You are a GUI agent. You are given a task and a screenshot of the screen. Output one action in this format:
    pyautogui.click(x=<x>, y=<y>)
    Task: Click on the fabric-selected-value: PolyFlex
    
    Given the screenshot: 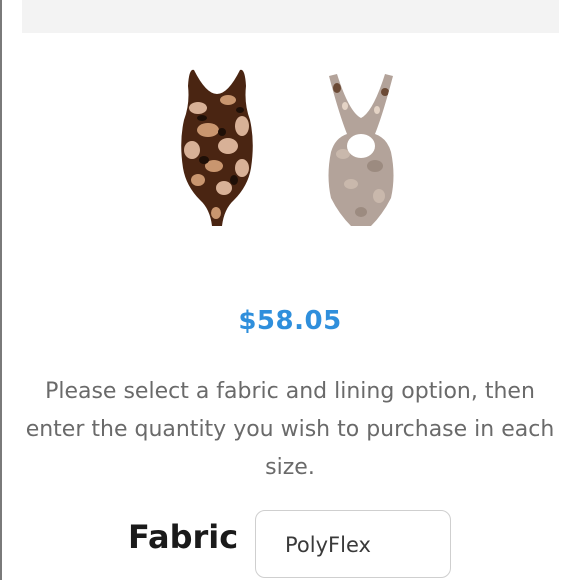 What is the action you would take?
    pyautogui.click(x=328, y=545)
    